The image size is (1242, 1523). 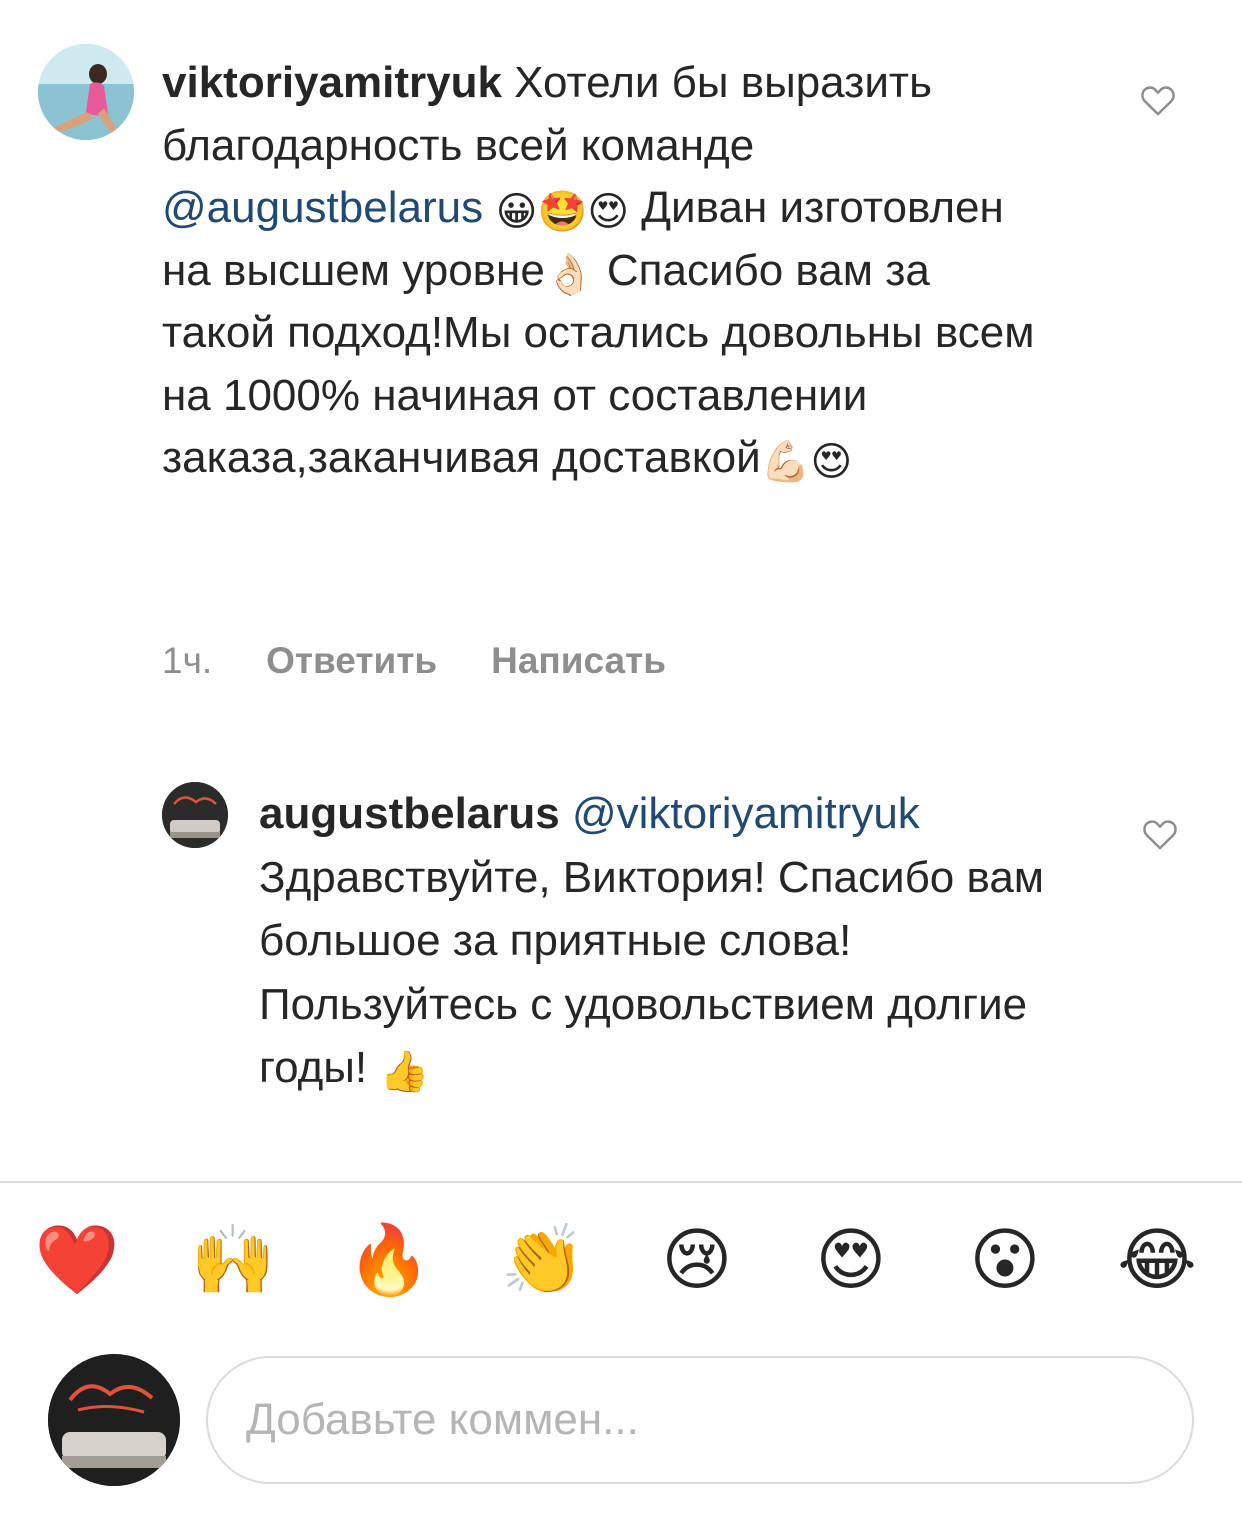 I want to click on comment-meta: 1ч. Ответить Написать, so click(x=414, y=661).